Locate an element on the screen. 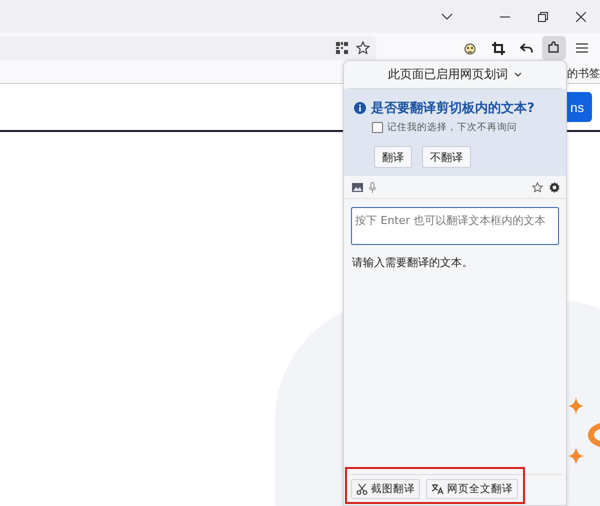 The image size is (600, 506). minimize-icon is located at coordinates (505, 17).